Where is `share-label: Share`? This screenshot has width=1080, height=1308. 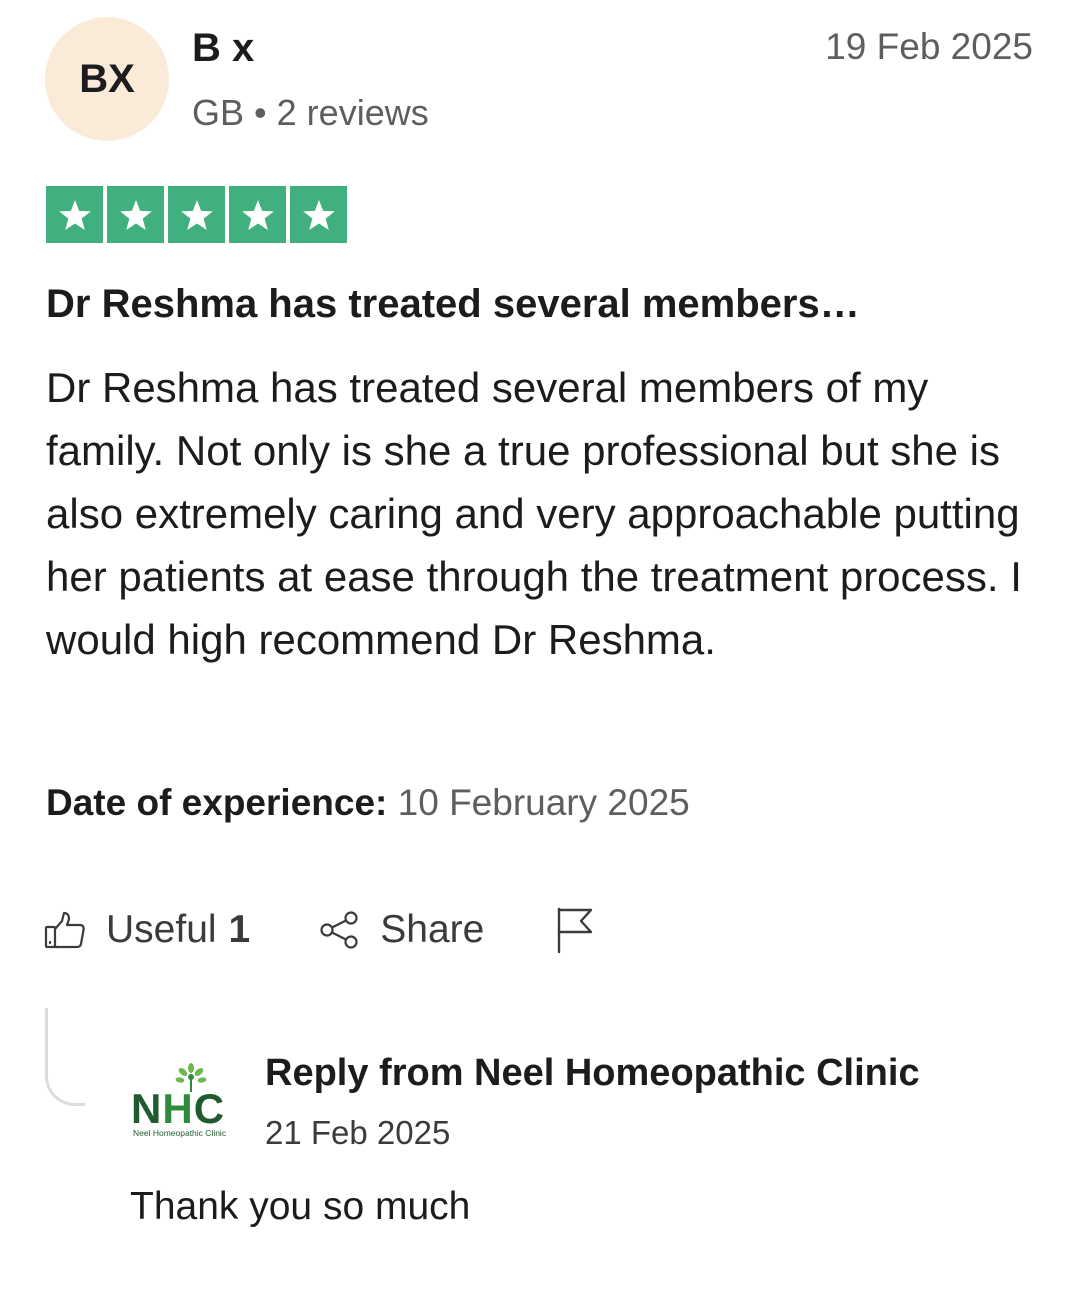
share-label: Share is located at coordinates (432, 929).